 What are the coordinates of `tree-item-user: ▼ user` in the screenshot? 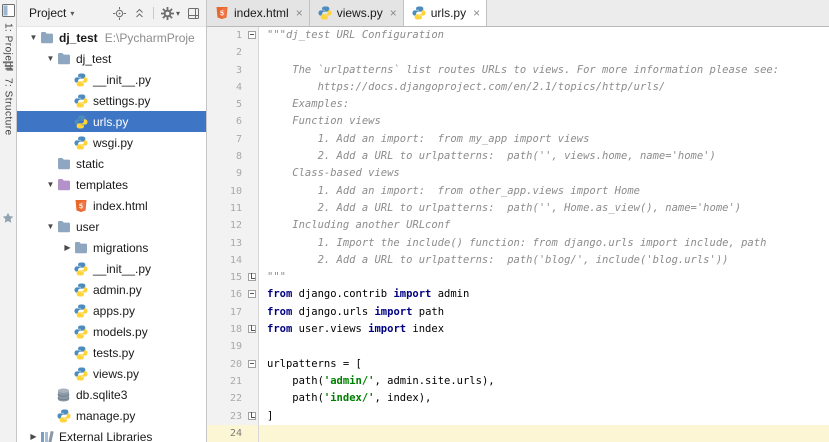 It's located at (111, 226).